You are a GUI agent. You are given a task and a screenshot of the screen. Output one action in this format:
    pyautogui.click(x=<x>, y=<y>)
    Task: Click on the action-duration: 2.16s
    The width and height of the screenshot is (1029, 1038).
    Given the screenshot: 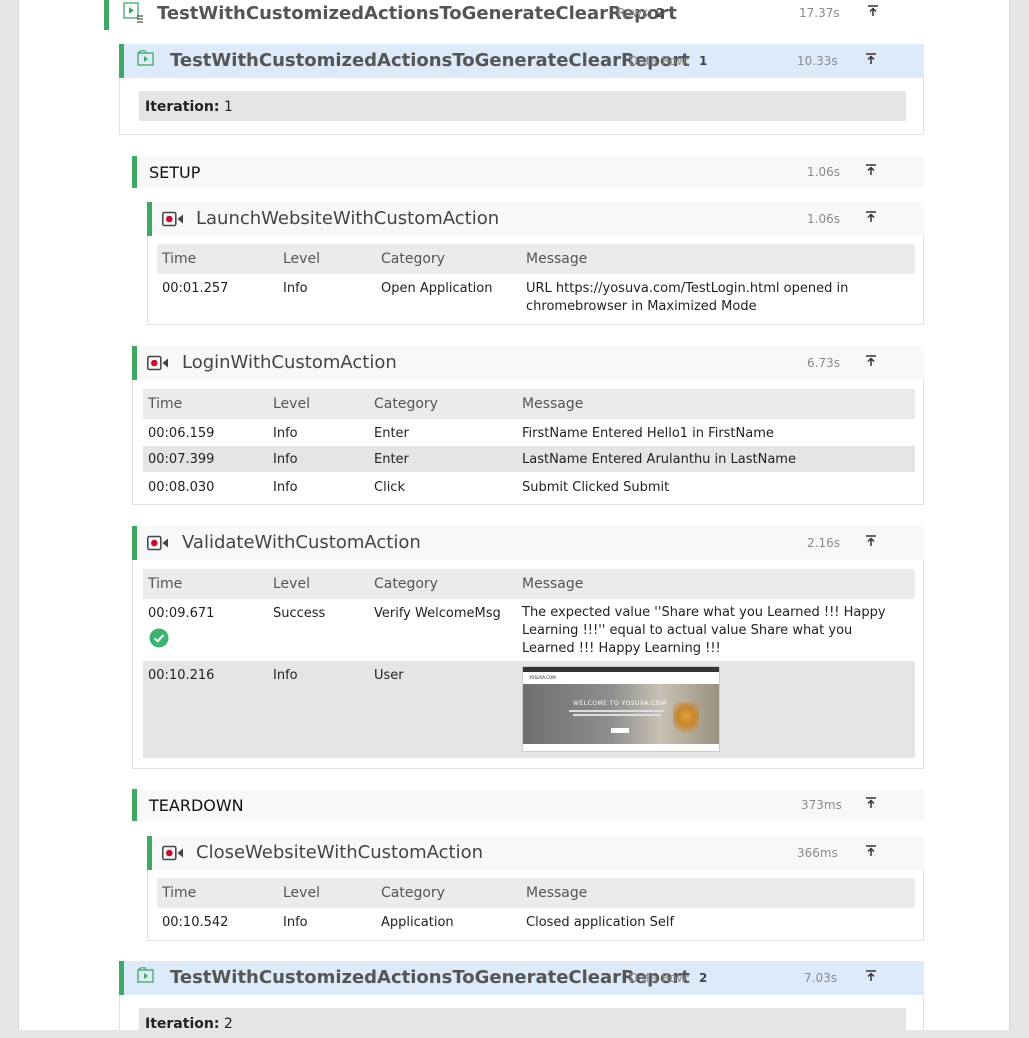 What is the action you would take?
    pyautogui.click(x=823, y=543)
    